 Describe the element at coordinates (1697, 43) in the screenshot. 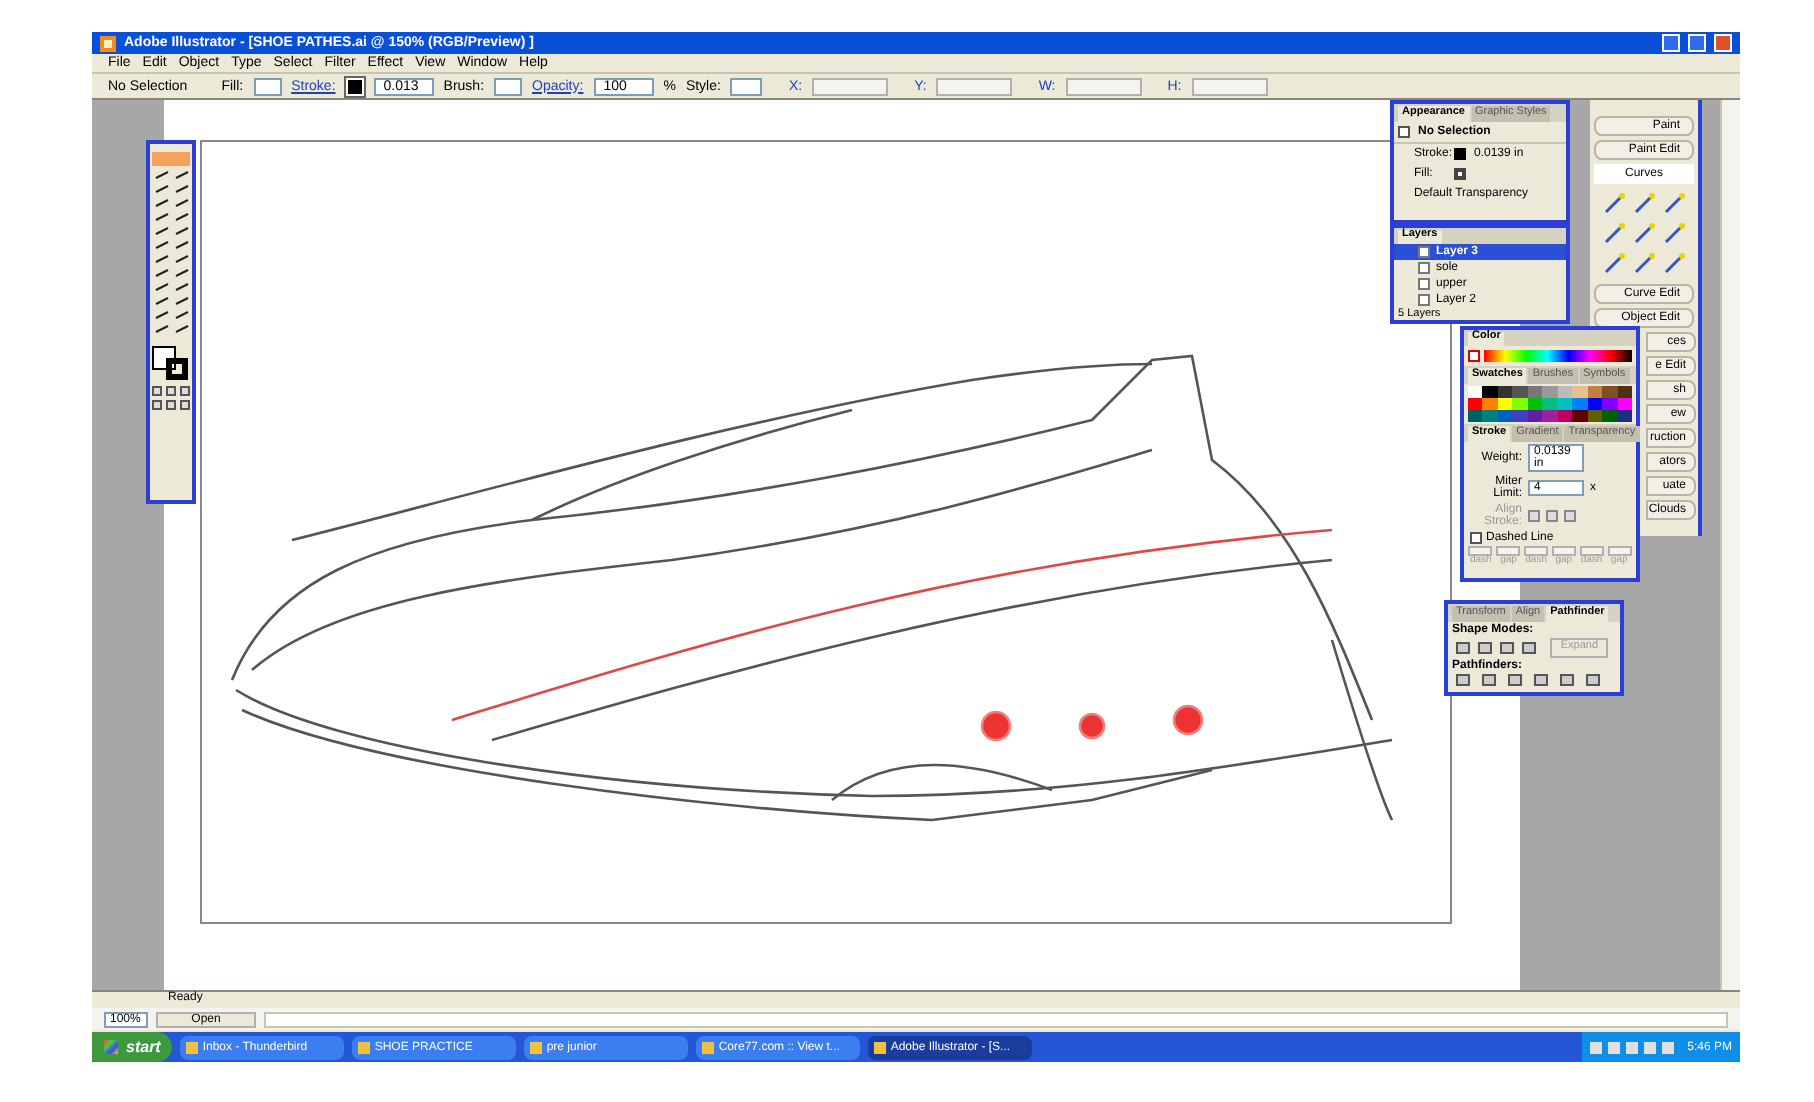

I see `maximize-button` at that location.